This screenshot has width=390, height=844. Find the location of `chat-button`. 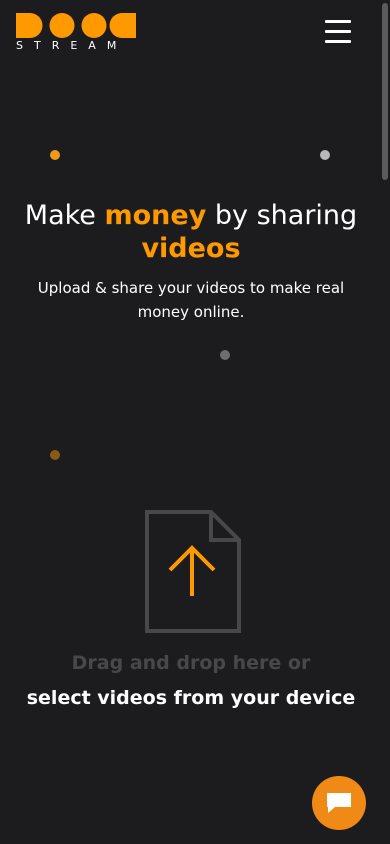

chat-button is located at coordinates (339, 803).